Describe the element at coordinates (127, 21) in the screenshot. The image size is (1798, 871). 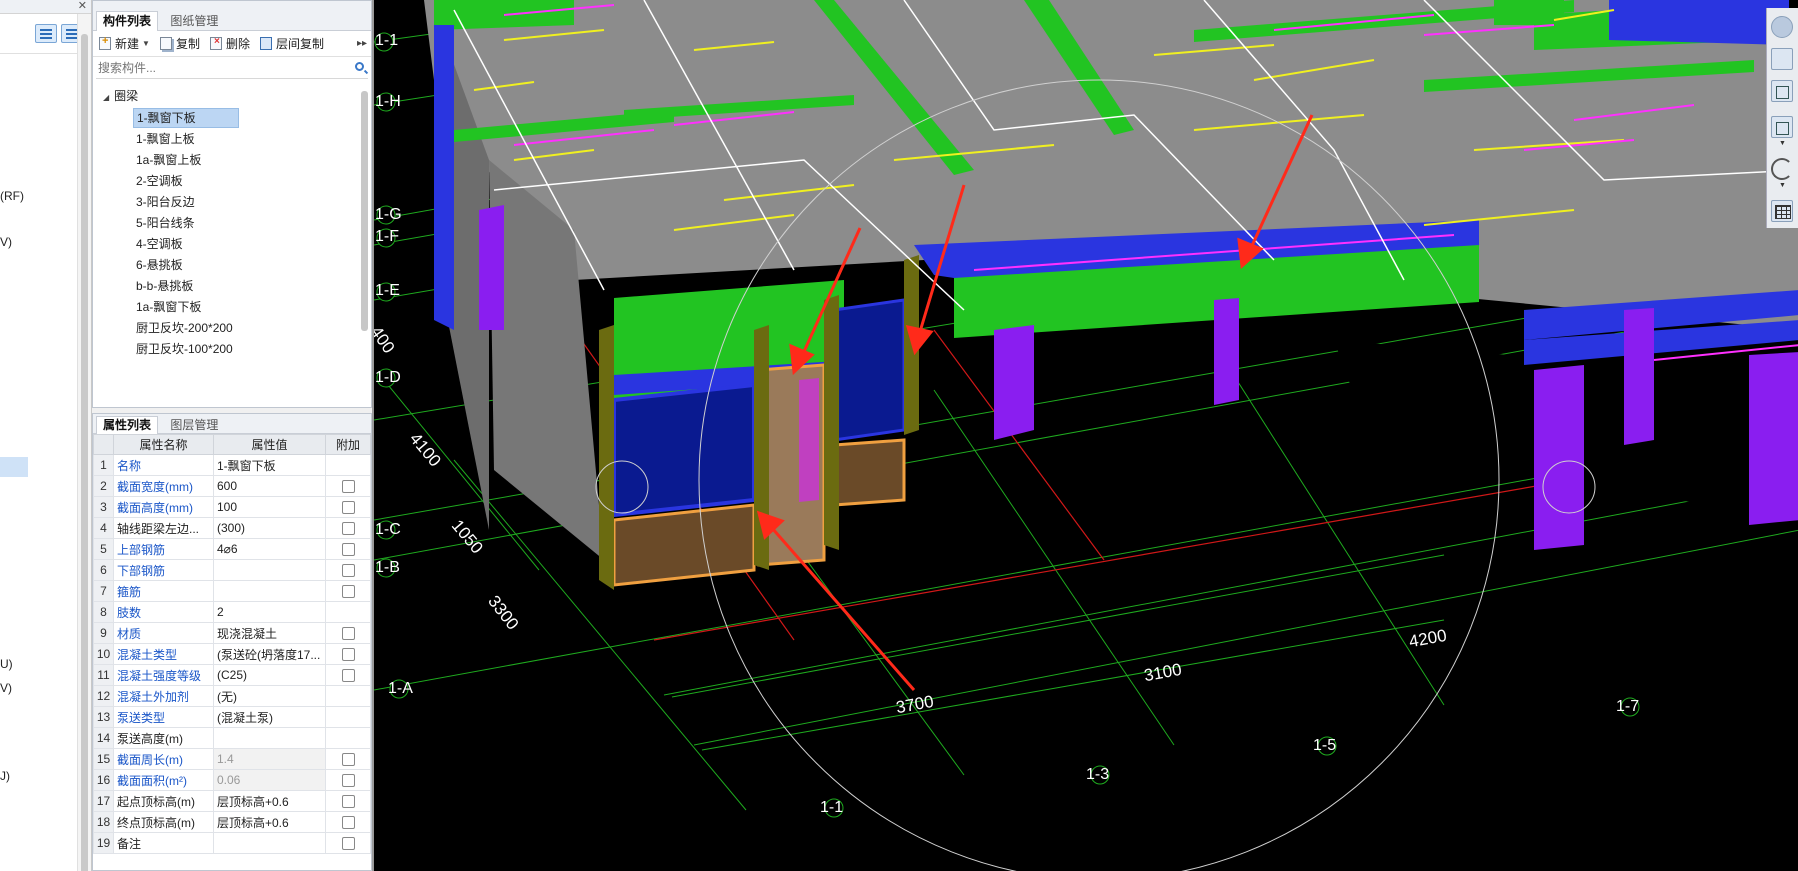
I see `tab-component-list: 构件列表` at that location.